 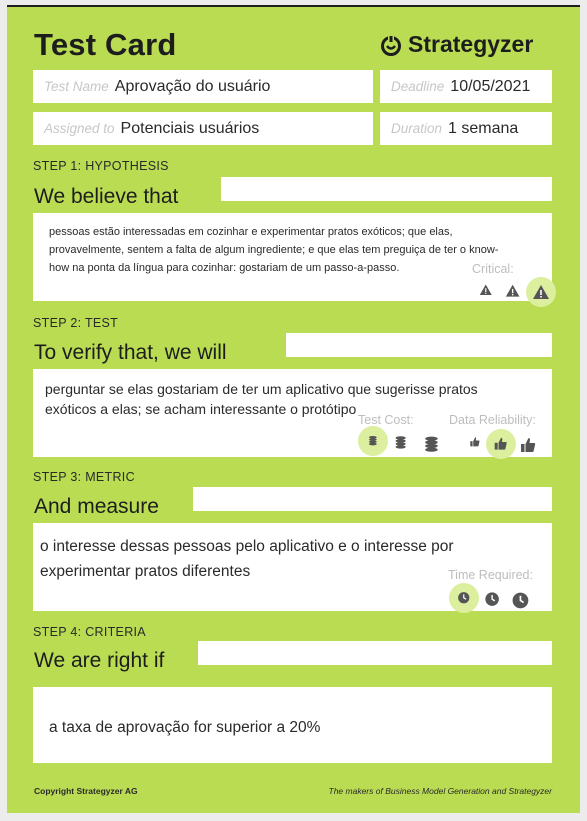 What do you see at coordinates (192, 86) in the screenshot?
I see `test-name-value: Aprovação do usuário` at bounding box center [192, 86].